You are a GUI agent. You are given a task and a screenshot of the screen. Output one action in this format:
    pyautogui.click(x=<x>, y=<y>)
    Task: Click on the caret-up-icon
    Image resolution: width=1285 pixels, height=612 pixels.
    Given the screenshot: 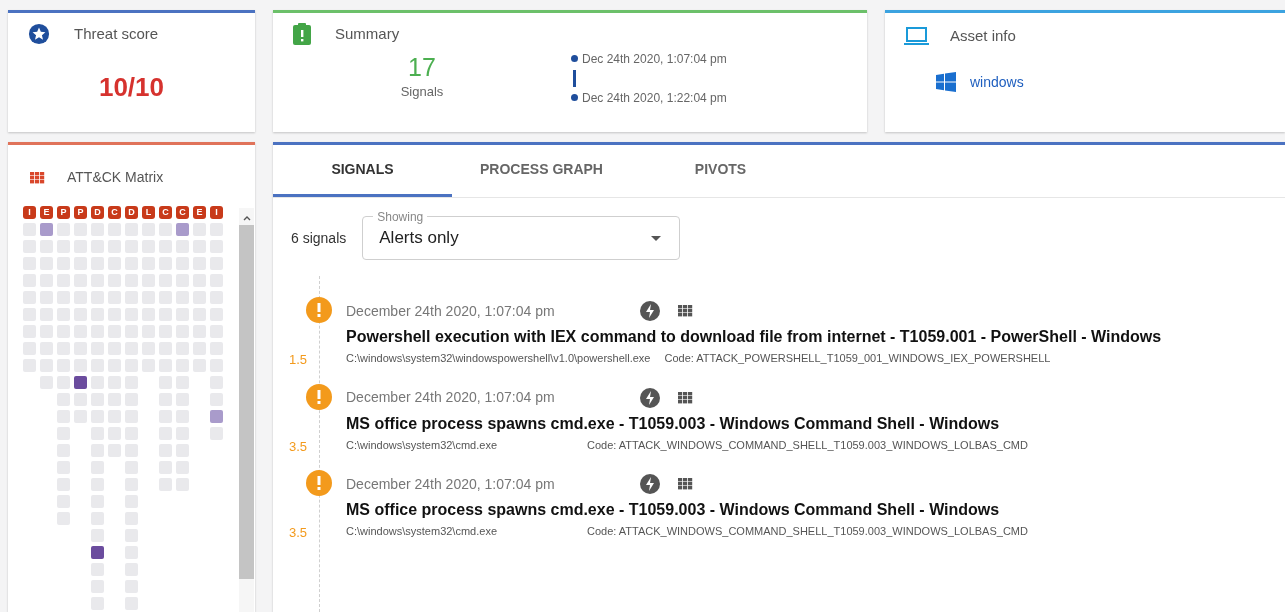 What is the action you would take?
    pyautogui.click(x=246, y=218)
    